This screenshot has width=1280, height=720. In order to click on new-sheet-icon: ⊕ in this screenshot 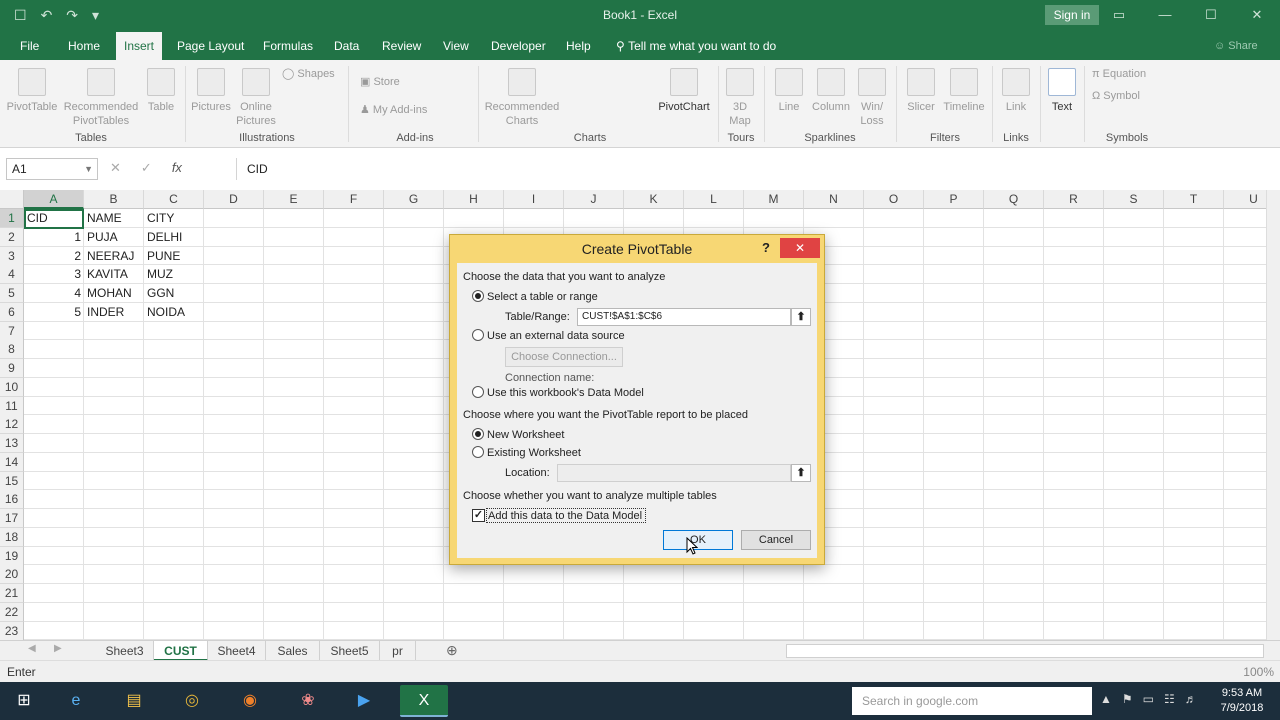, I will do `click(452, 650)`.